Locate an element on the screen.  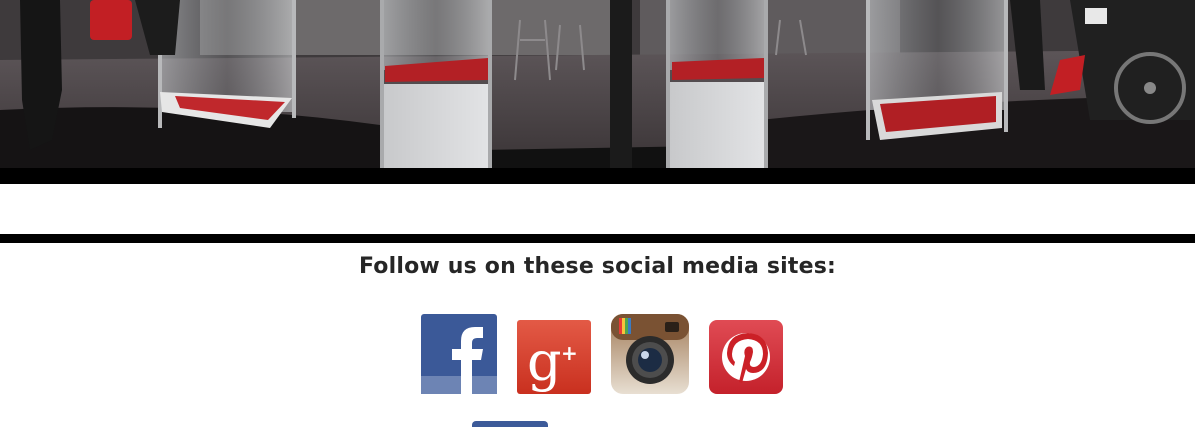
svg-text: g is located at coordinates (544, 361).